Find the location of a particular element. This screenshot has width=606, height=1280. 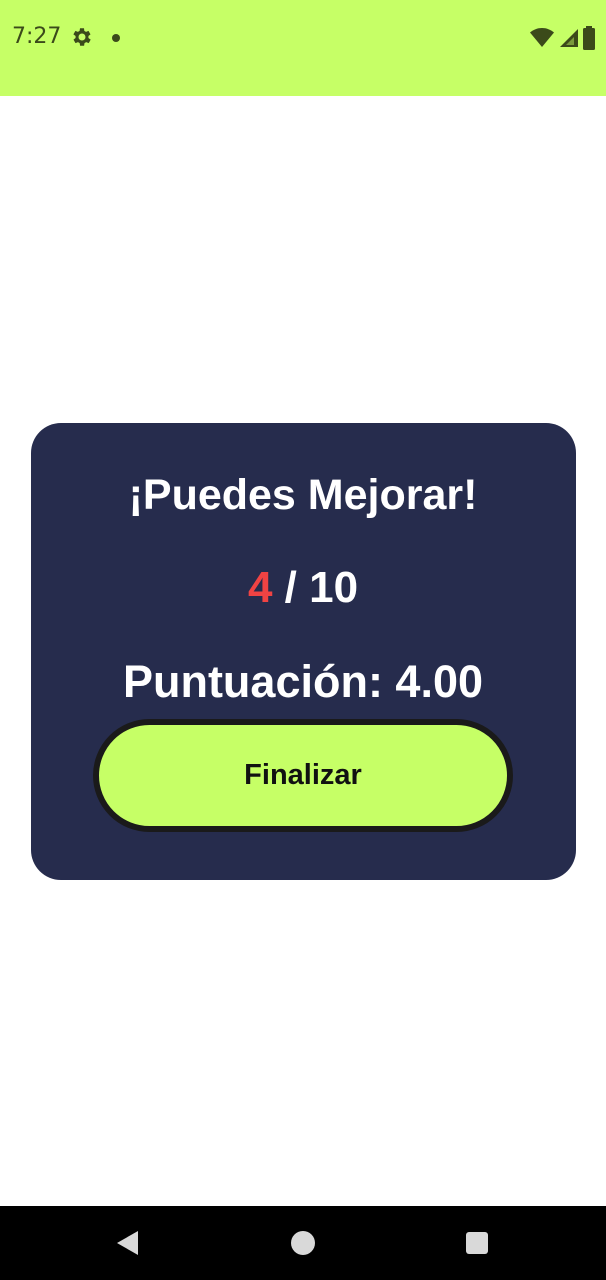

result-title: ¡Puedes Mejorar! is located at coordinates (303, 495).